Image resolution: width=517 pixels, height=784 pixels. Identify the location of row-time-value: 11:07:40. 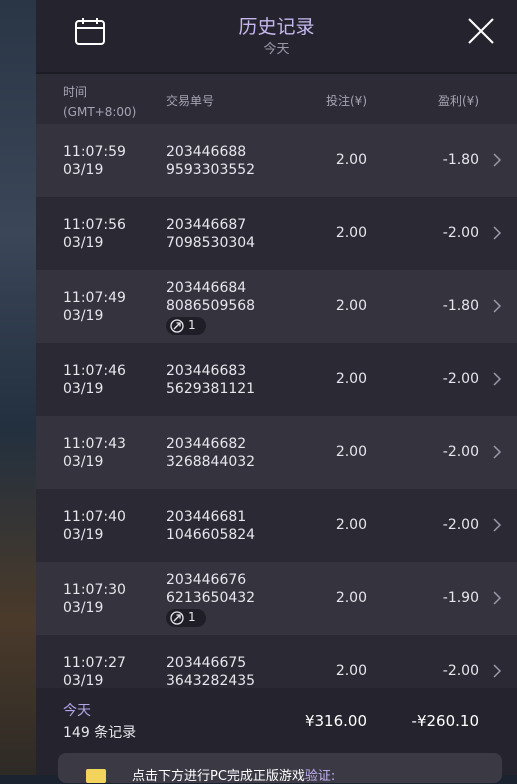
(94, 517).